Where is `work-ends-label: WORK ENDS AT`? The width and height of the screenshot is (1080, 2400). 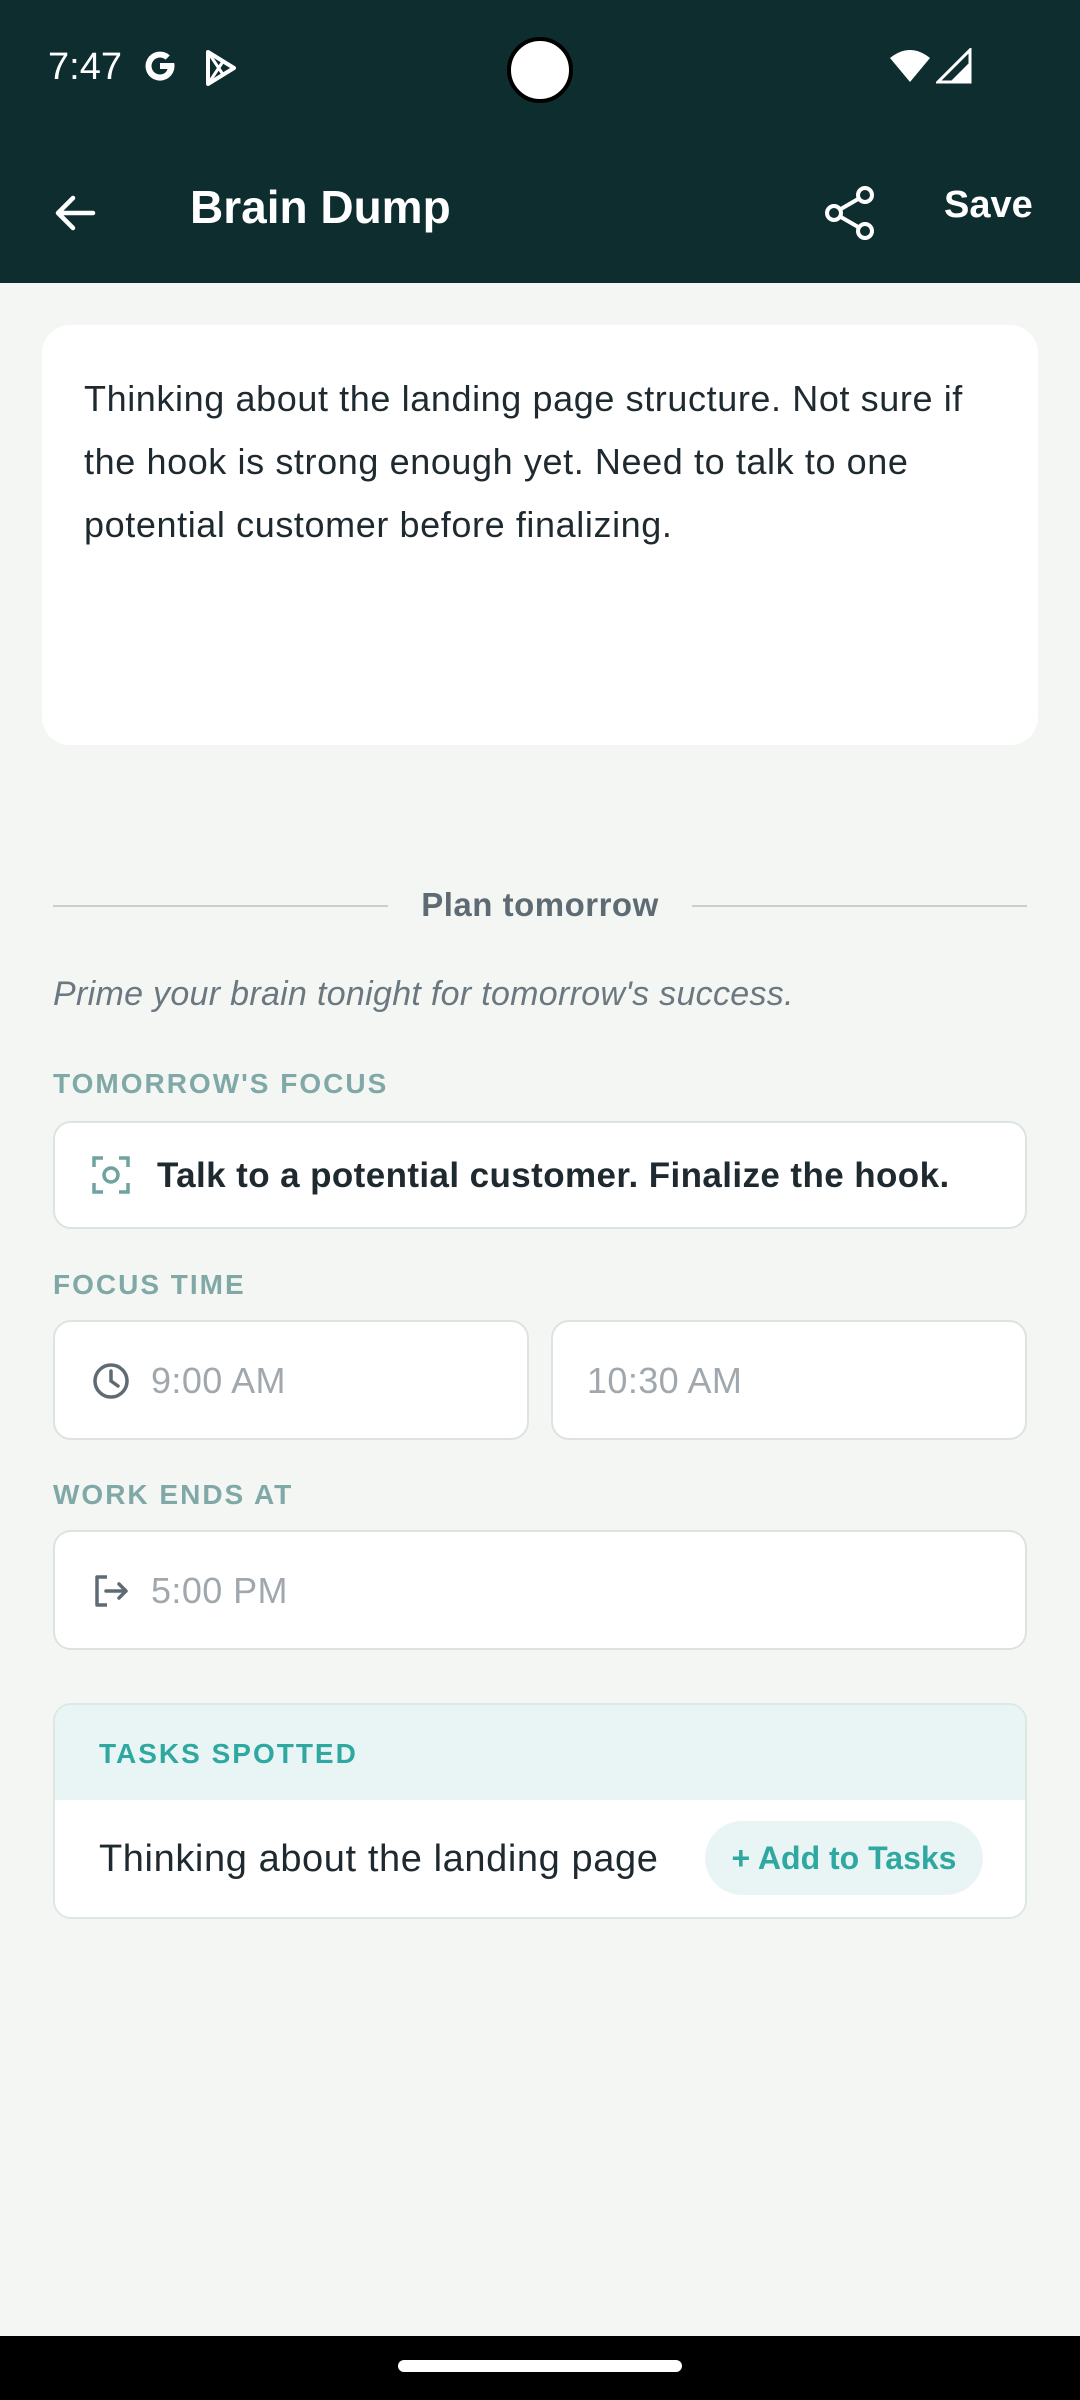 work-ends-label: WORK ENDS AT is located at coordinates (173, 1494).